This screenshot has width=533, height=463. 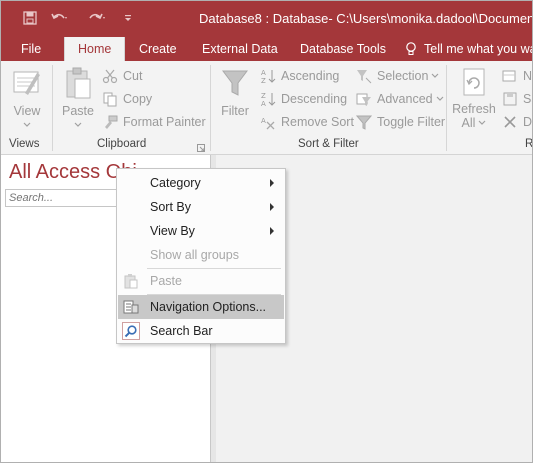 I want to click on refresh-label: Refresh, so click(x=474, y=109).